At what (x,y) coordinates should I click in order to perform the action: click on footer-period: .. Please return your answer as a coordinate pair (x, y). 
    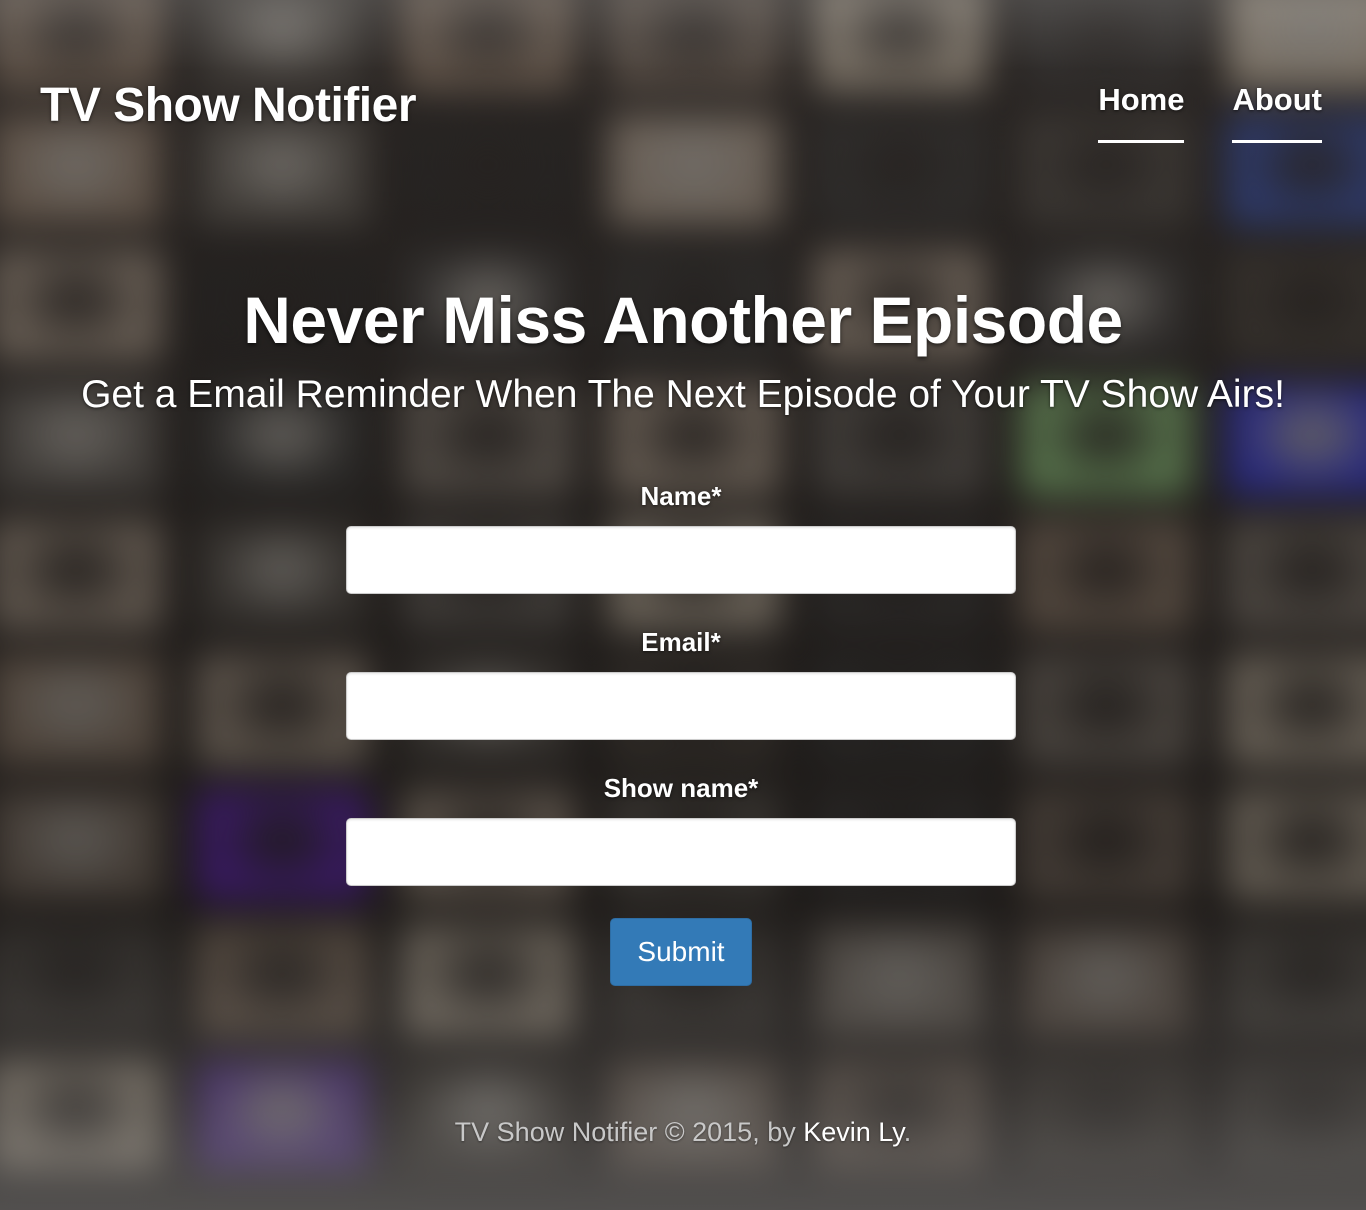
    Looking at the image, I should click on (907, 1132).